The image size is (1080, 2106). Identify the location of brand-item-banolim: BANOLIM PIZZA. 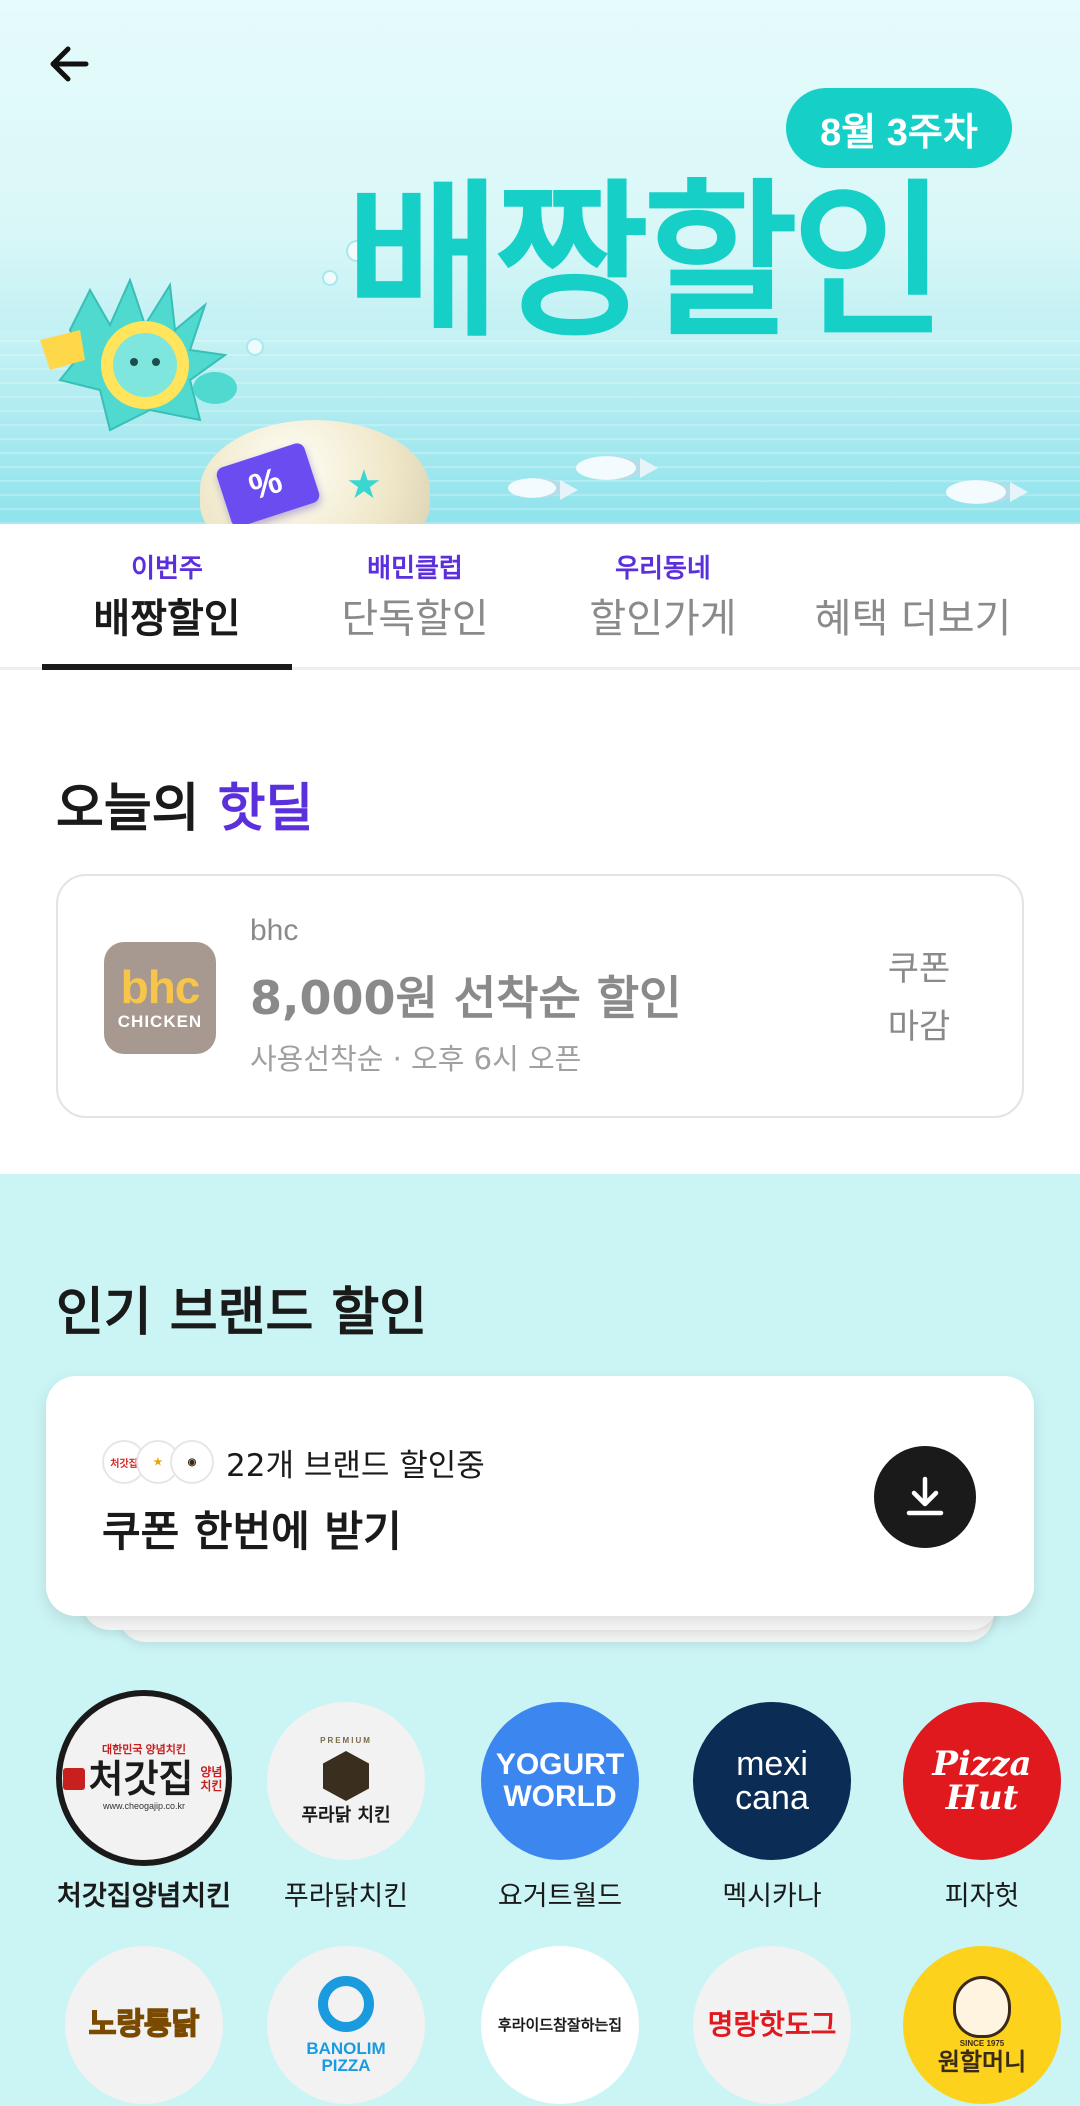
(346, 2025).